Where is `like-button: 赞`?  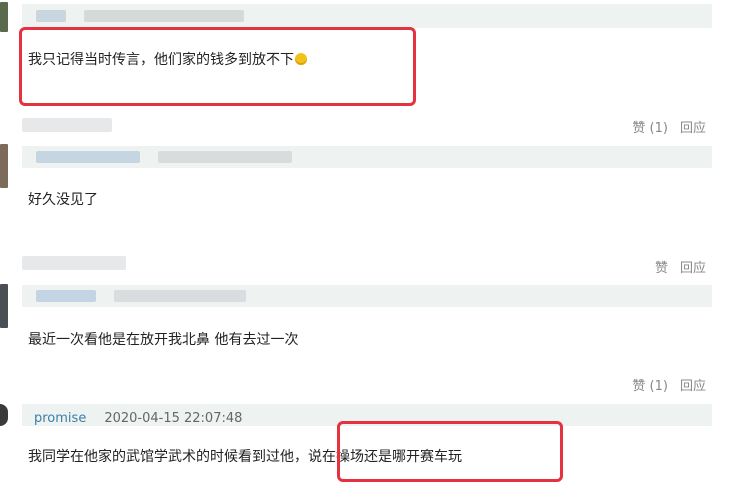 like-button: 赞 is located at coordinates (661, 266).